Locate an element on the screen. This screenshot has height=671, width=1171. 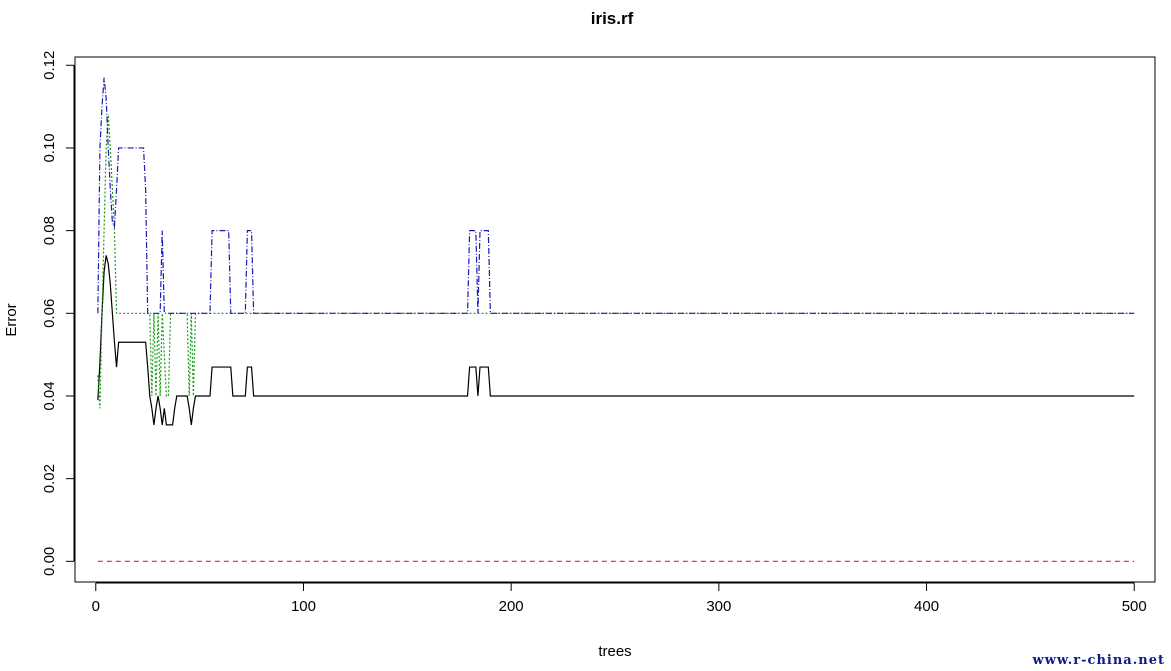
x-tick-label: 0 is located at coordinates (96, 606).